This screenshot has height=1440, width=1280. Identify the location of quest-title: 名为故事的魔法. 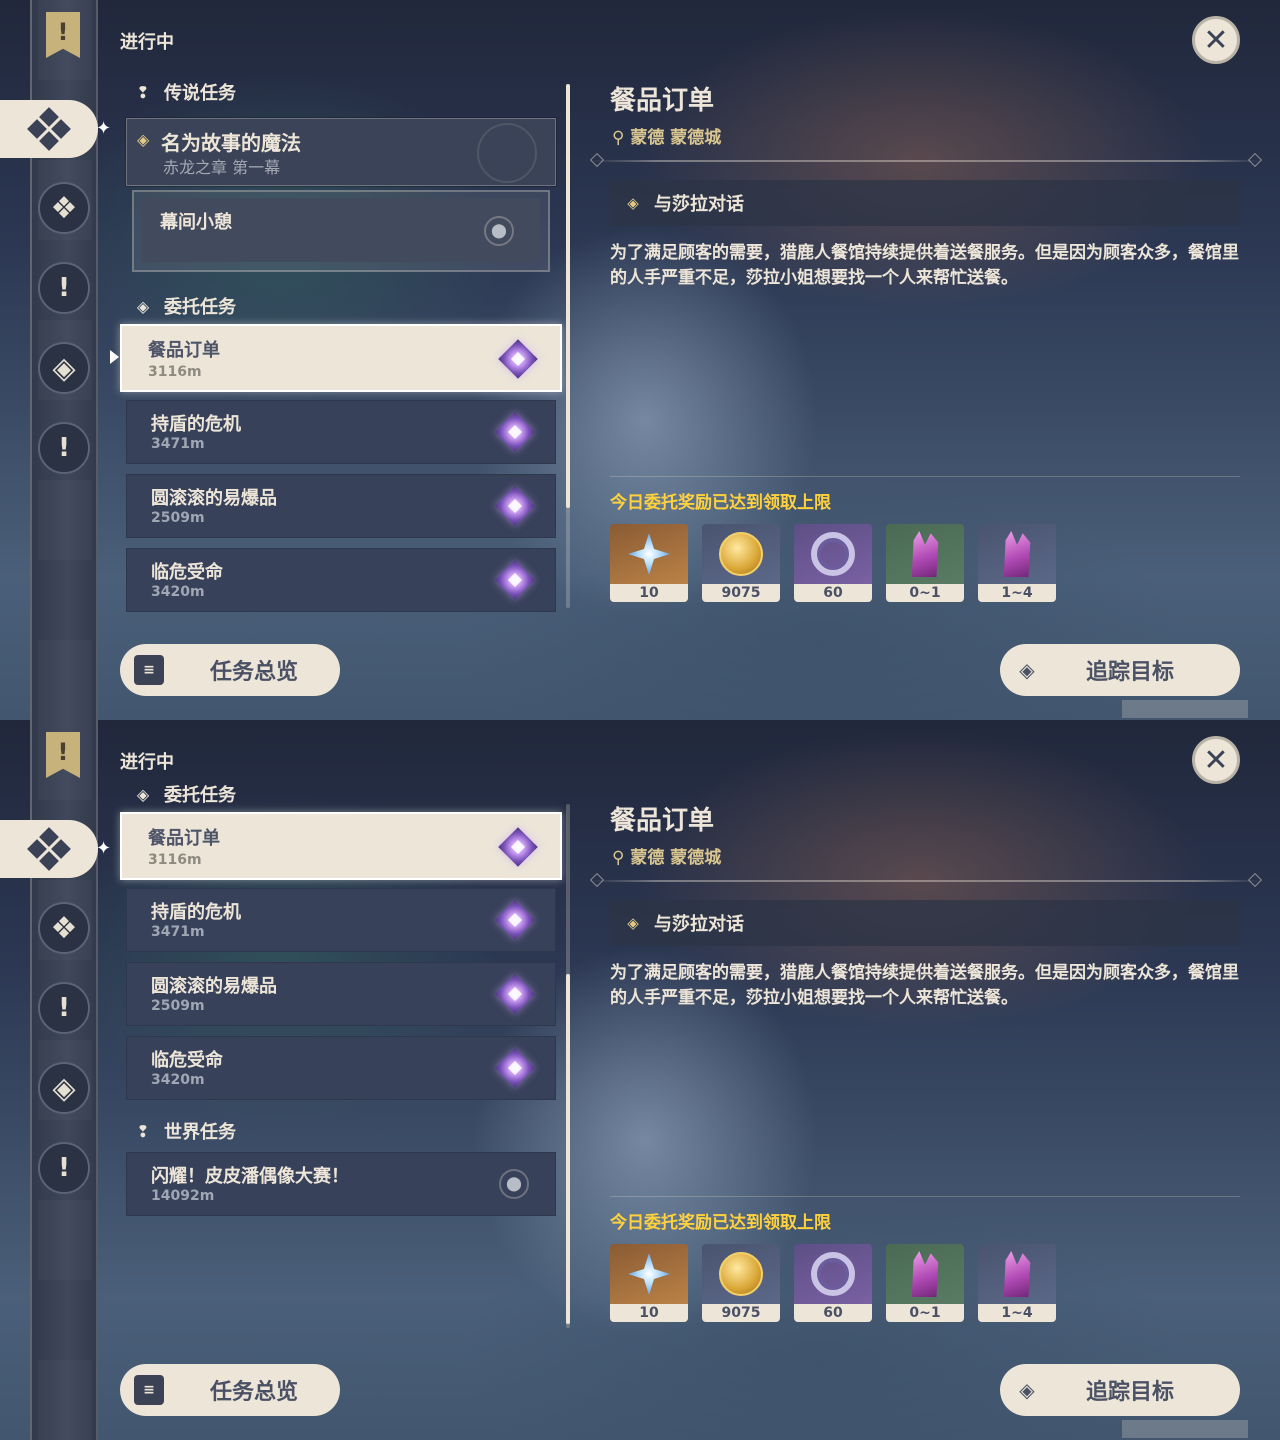
(231, 143).